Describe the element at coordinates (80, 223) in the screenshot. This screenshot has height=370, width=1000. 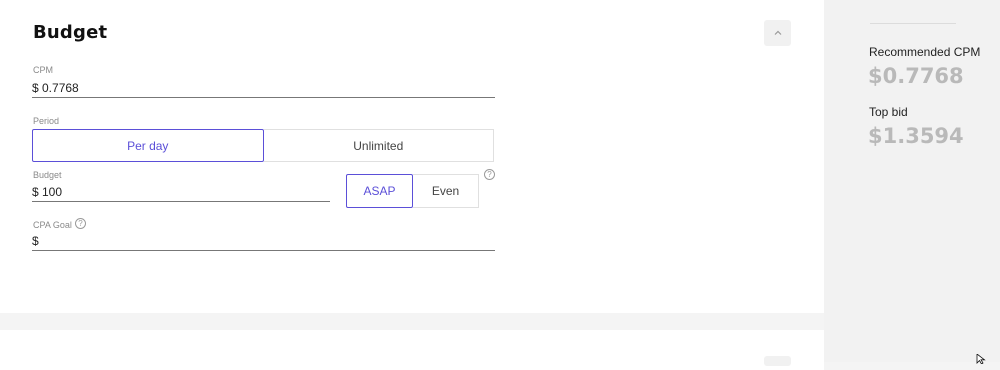
I see `cpa-goal-help-icon: ?` at that location.